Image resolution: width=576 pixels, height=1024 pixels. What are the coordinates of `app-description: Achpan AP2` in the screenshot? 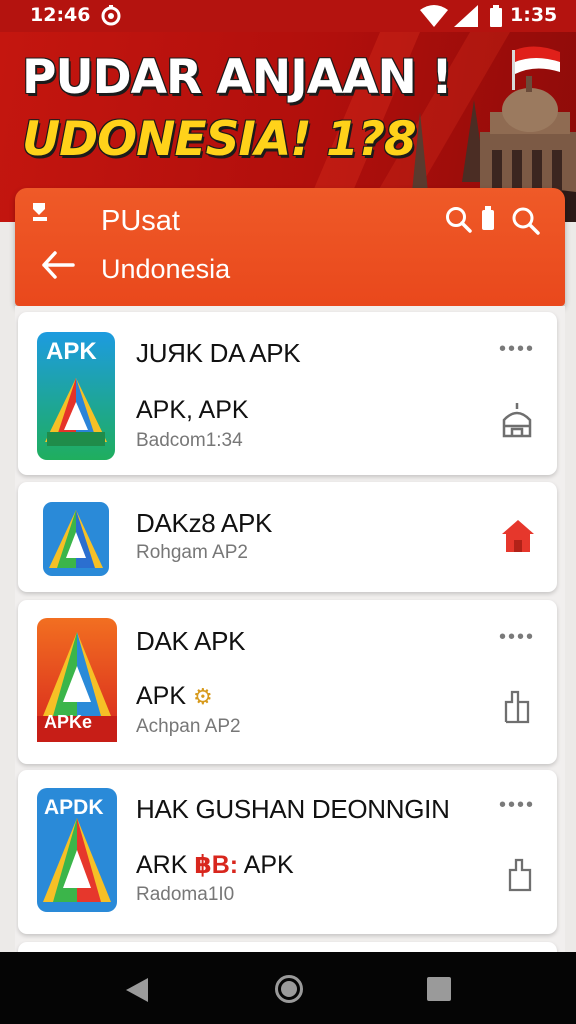 It's located at (188, 726).